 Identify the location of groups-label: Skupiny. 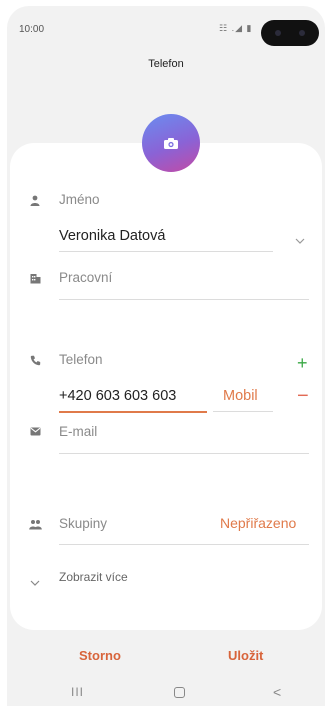
(83, 523).